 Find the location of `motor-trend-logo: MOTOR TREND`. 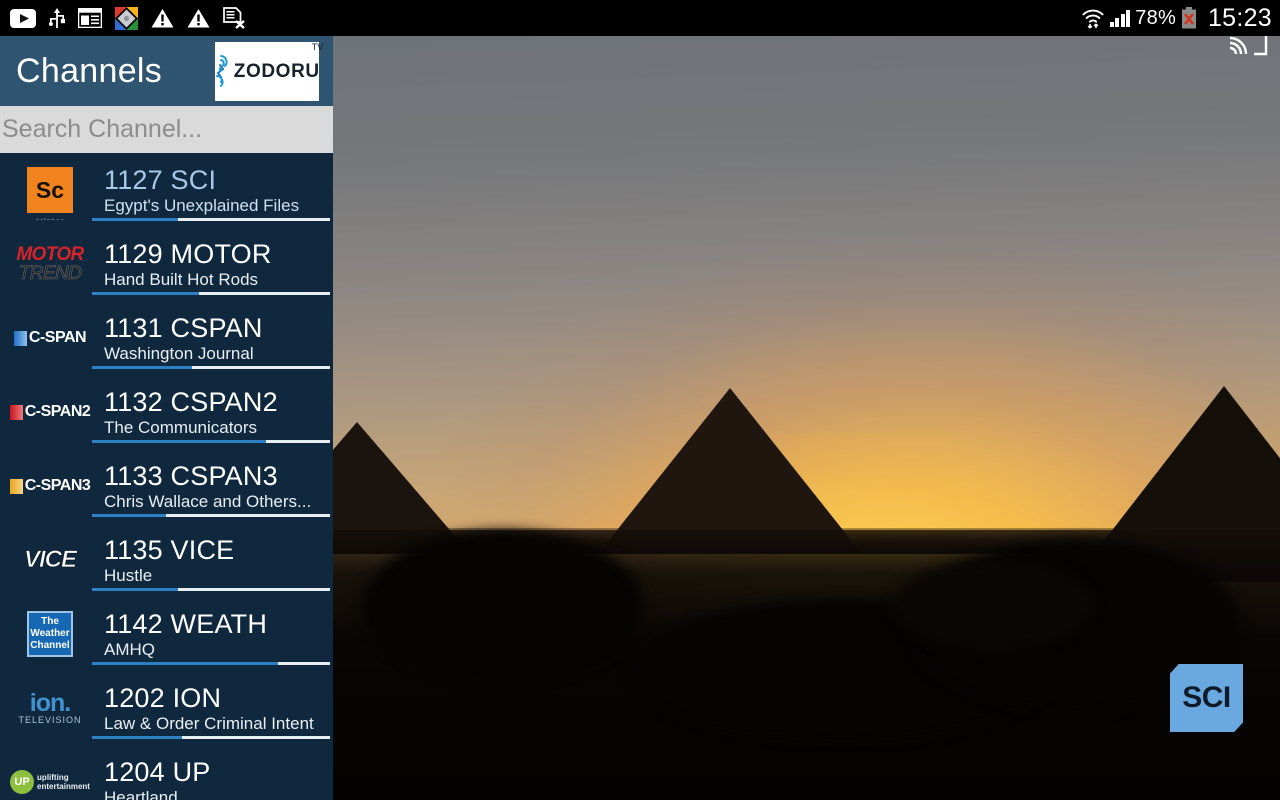

motor-trend-logo: MOTOR TREND is located at coordinates (50, 264).